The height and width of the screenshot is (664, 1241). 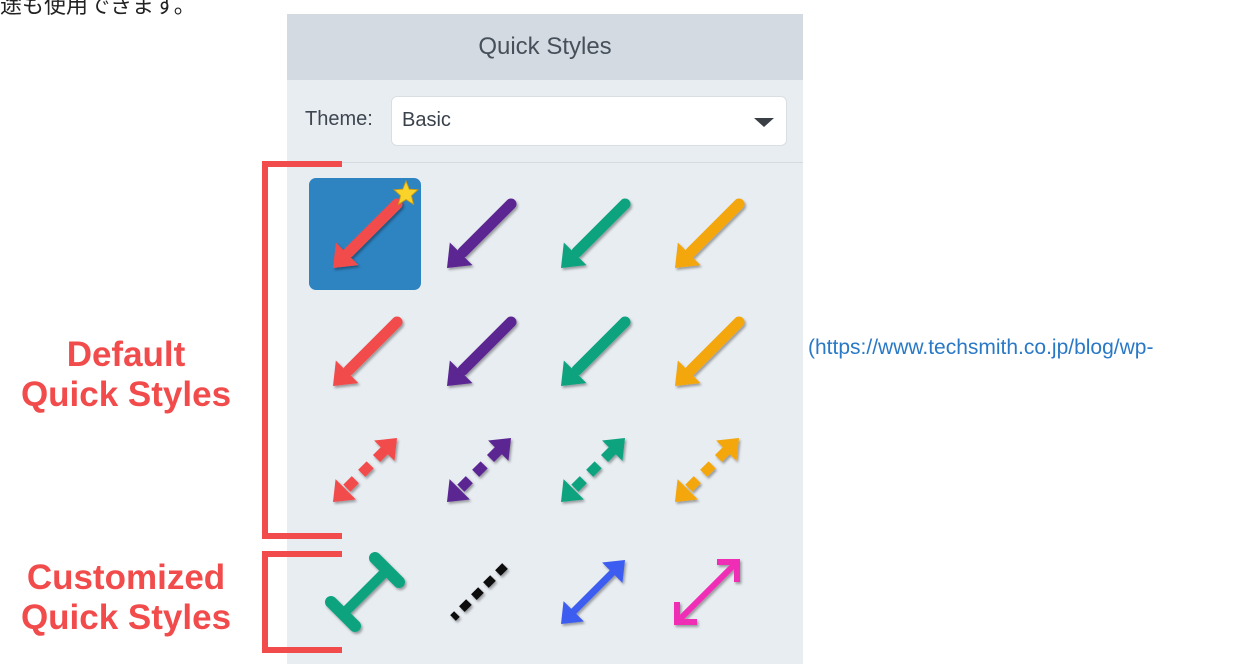 I want to click on default-styles-bracket, so click(x=302, y=350).